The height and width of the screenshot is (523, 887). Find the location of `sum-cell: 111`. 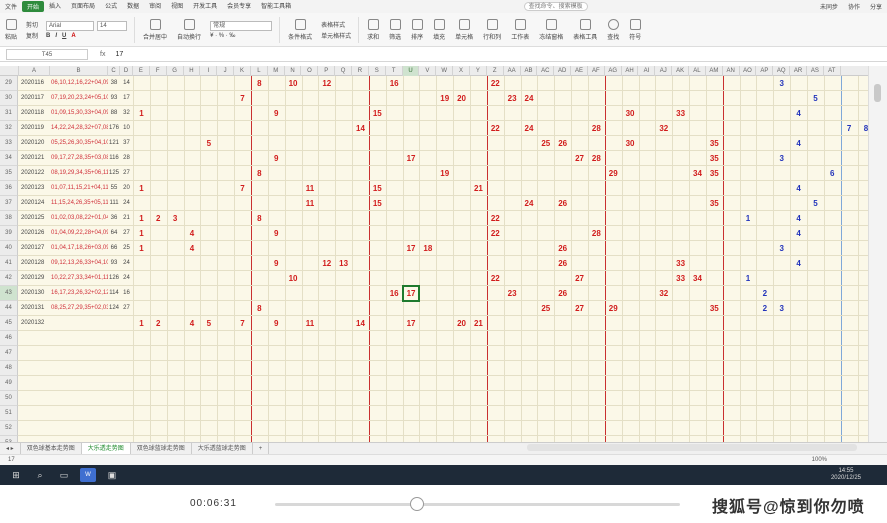

sum-cell: 111 is located at coordinates (114, 203).